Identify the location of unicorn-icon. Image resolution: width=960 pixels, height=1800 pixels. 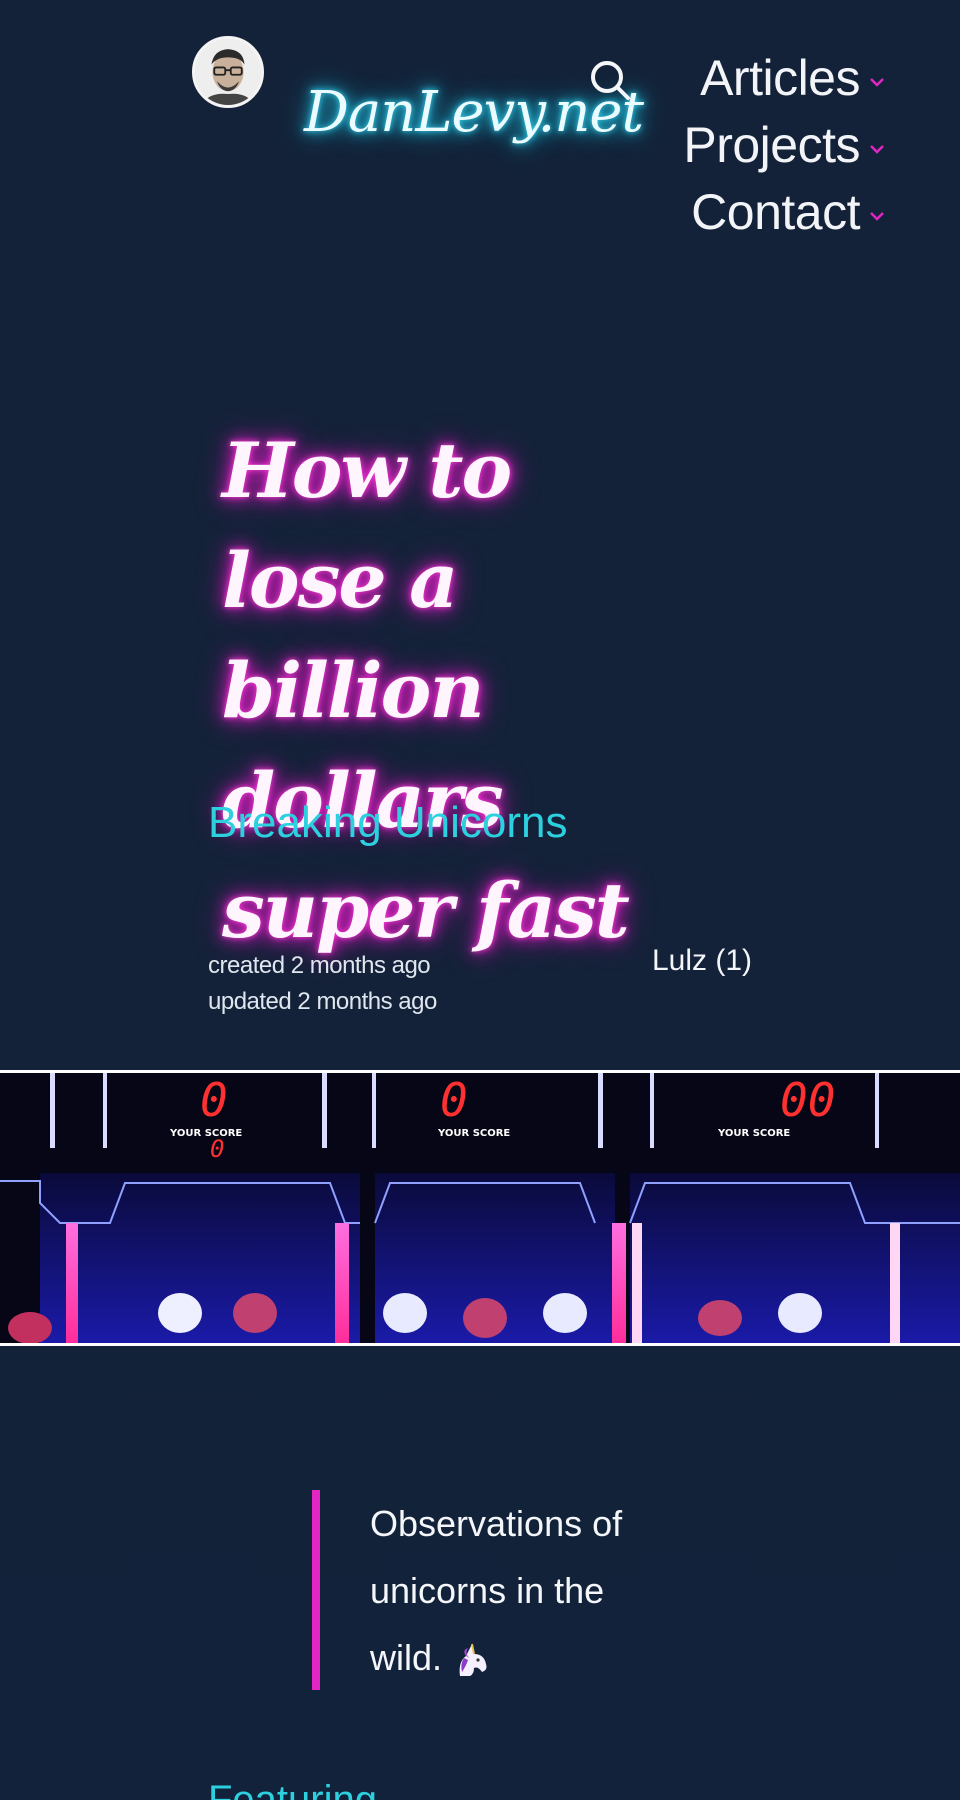
(473, 1660).